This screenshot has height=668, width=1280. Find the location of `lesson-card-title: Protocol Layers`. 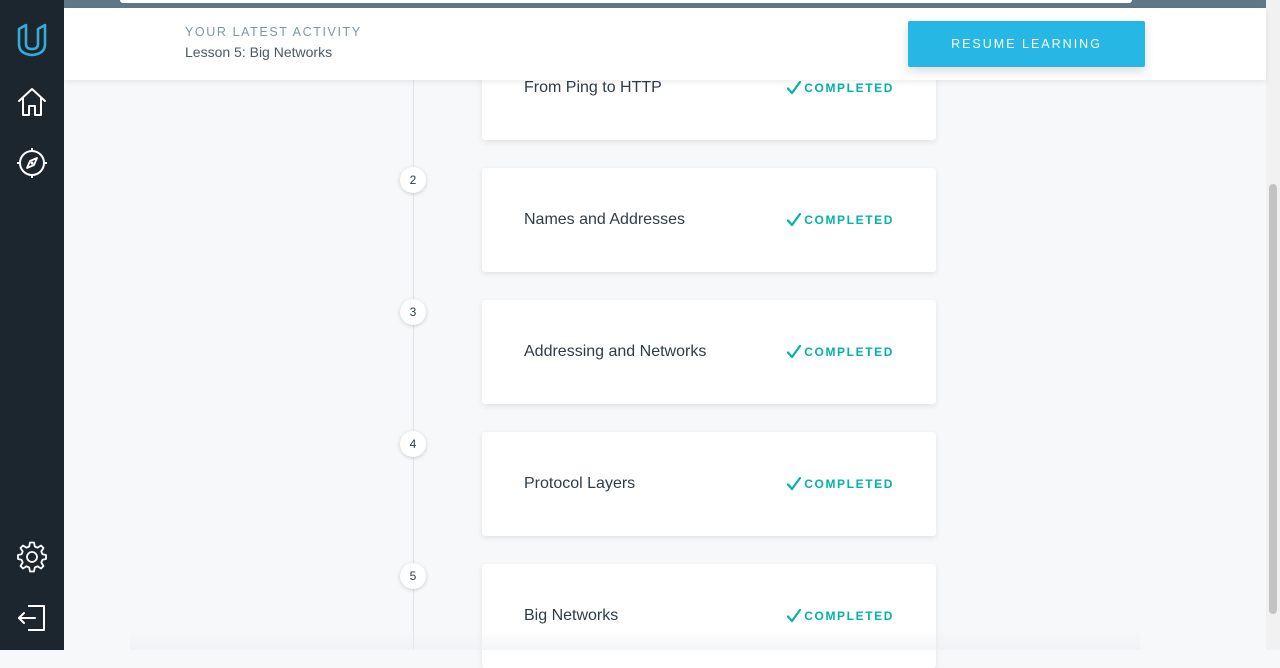

lesson-card-title: Protocol Layers is located at coordinates (580, 483).